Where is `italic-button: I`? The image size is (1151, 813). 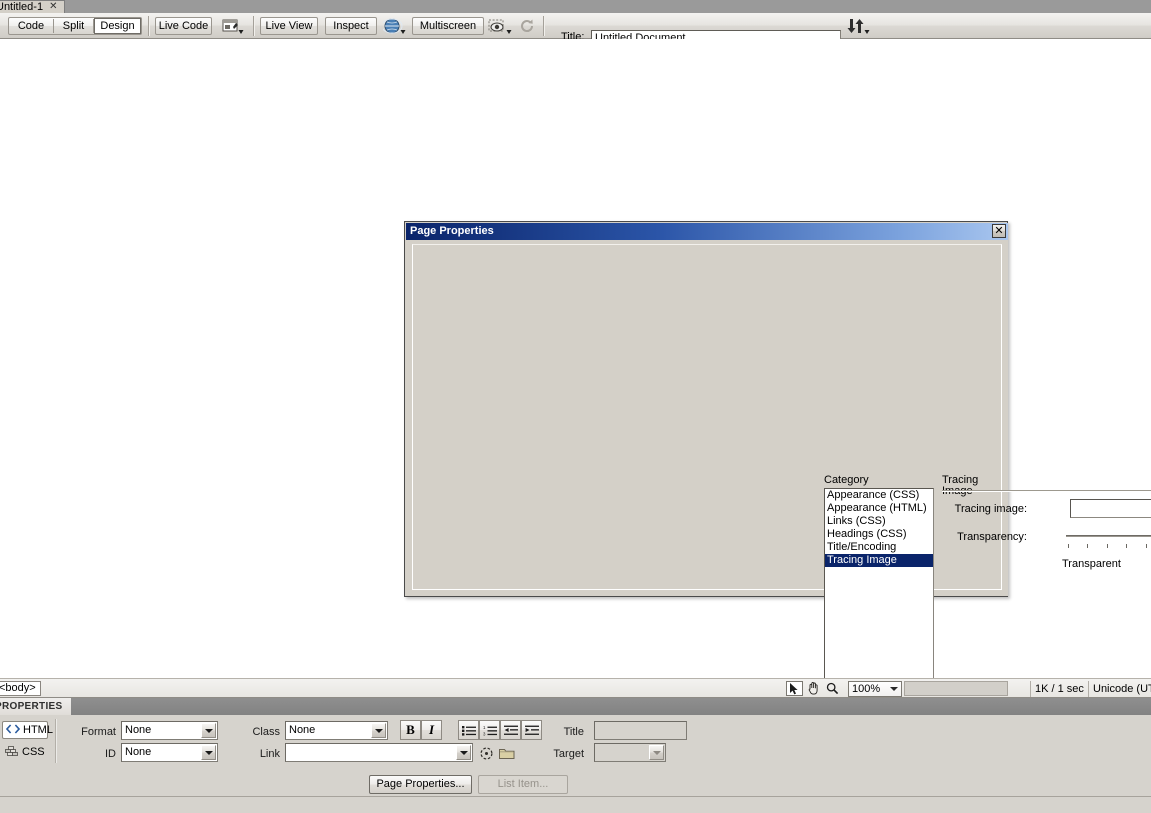
italic-button: I is located at coordinates (431, 730).